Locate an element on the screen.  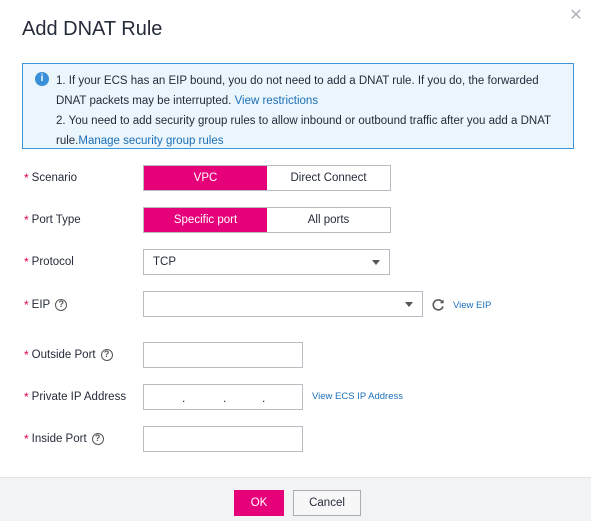
protocol-value: TCP is located at coordinates (164, 262).